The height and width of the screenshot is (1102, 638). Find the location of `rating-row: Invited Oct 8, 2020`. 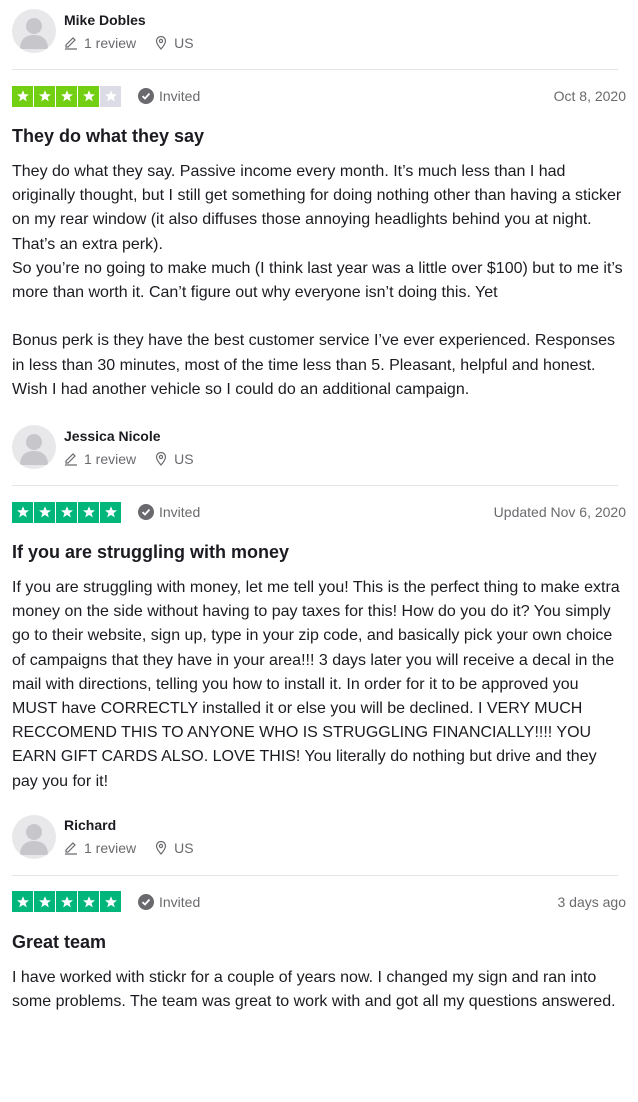

rating-row: Invited Oct 8, 2020 is located at coordinates (319, 96).